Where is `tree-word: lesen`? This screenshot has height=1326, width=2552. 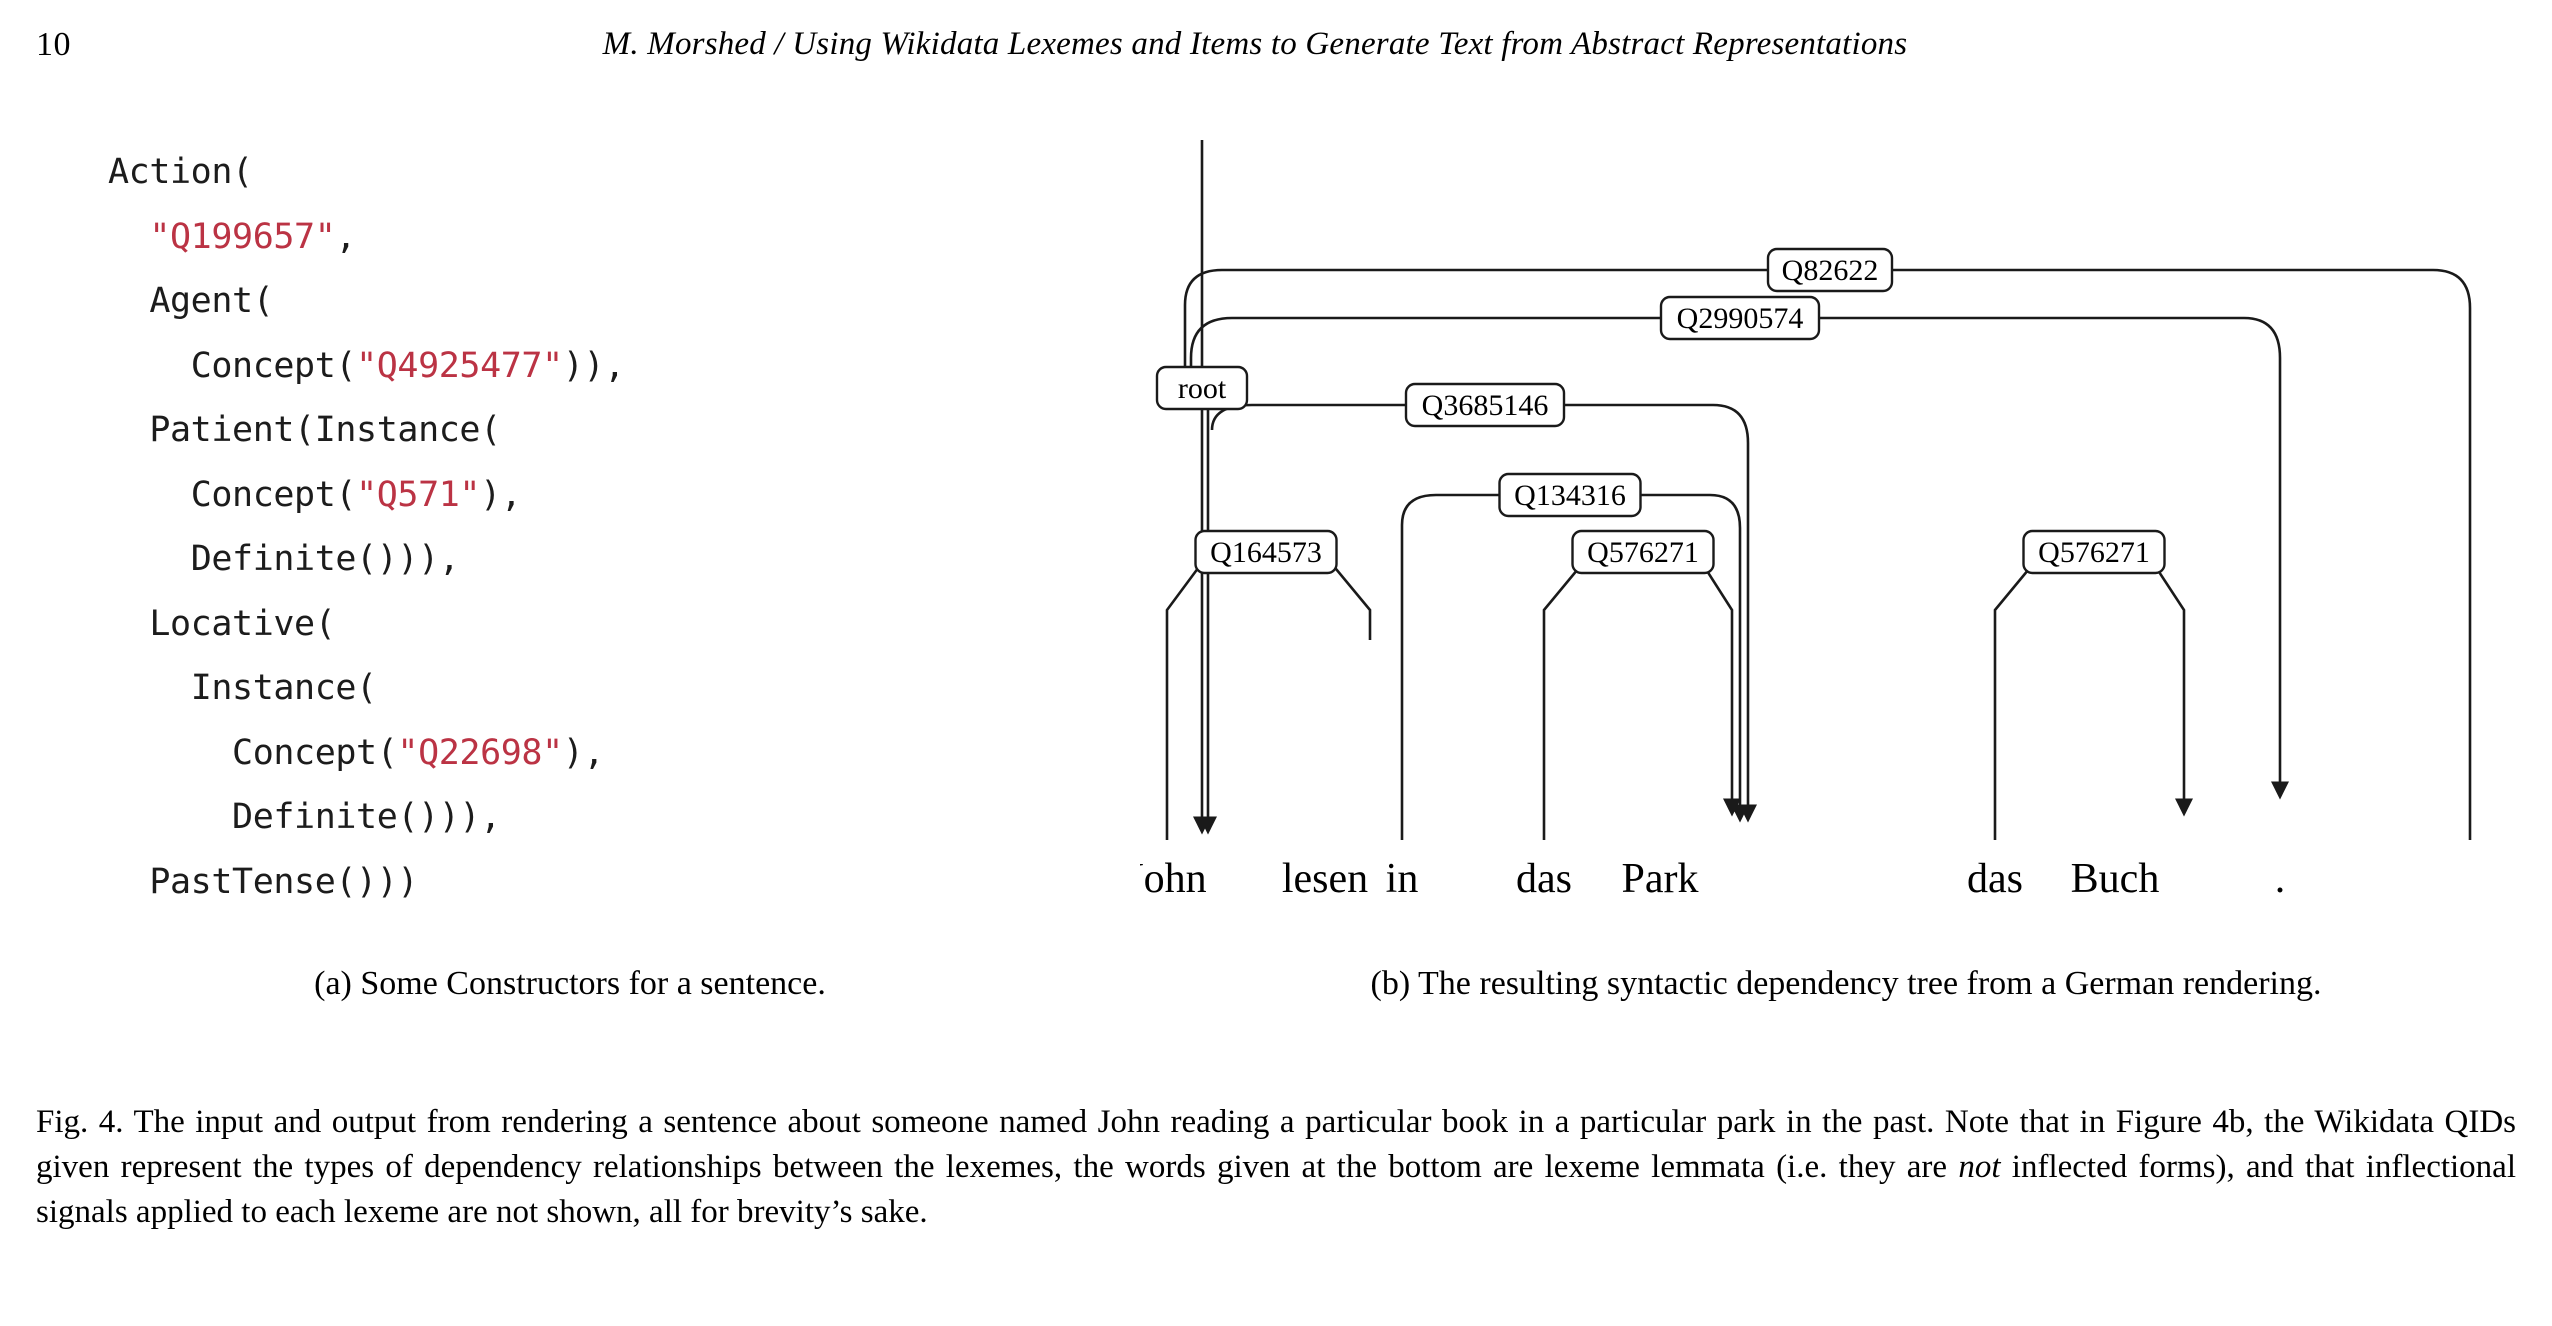
tree-word: lesen is located at coordinates (1325, 879).